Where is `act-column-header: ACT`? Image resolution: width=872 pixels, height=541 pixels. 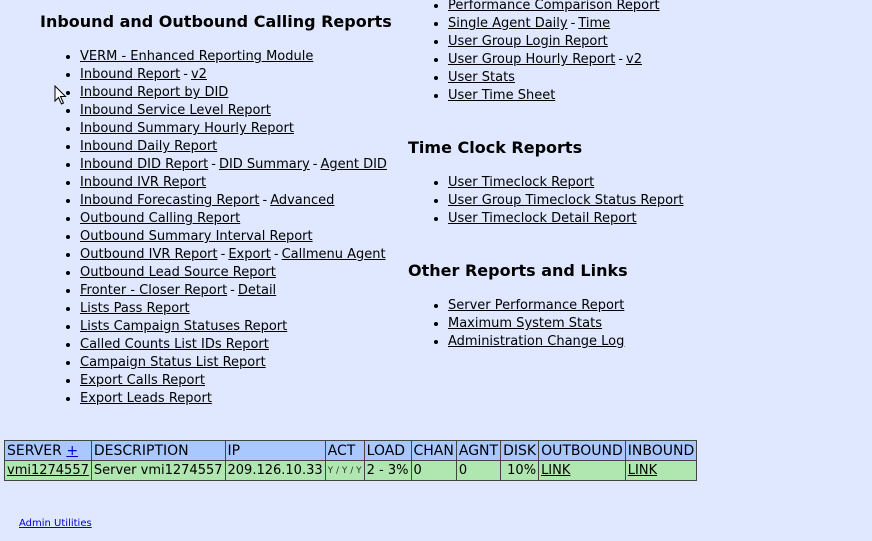 act-column-header: ACT is located at coordinates (344, 450).